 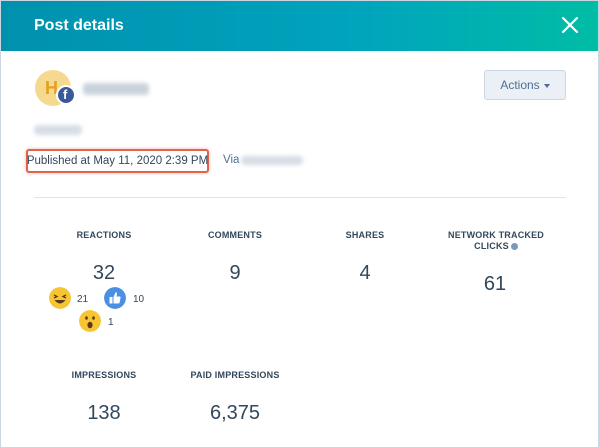 I want to click on actions-dropdown-button: Actions, so click(x=525, y=85).